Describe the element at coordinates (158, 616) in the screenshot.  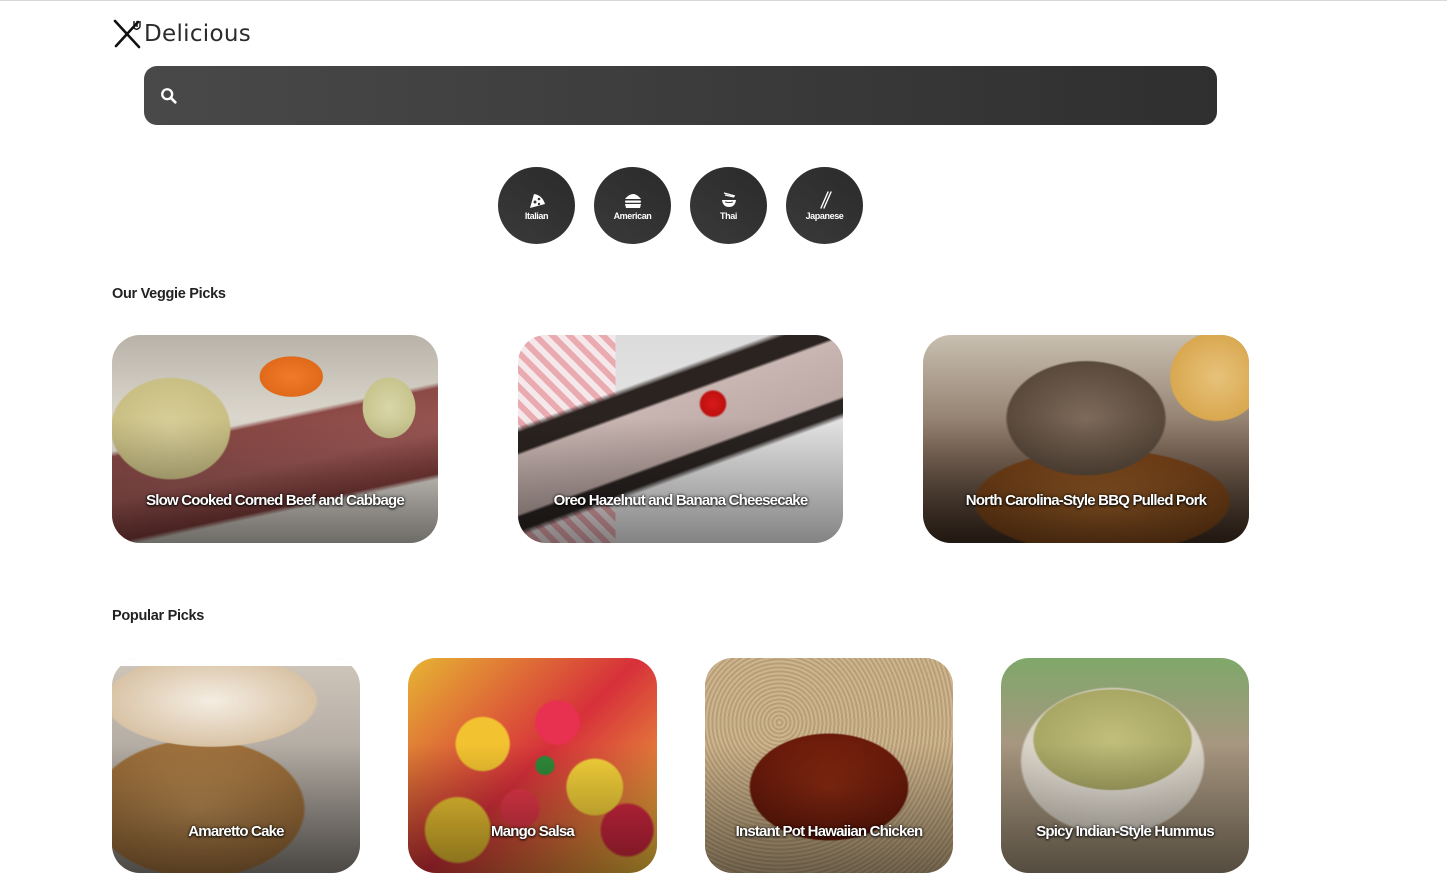
I see `popular-section-title: Popular Picks` at that location.